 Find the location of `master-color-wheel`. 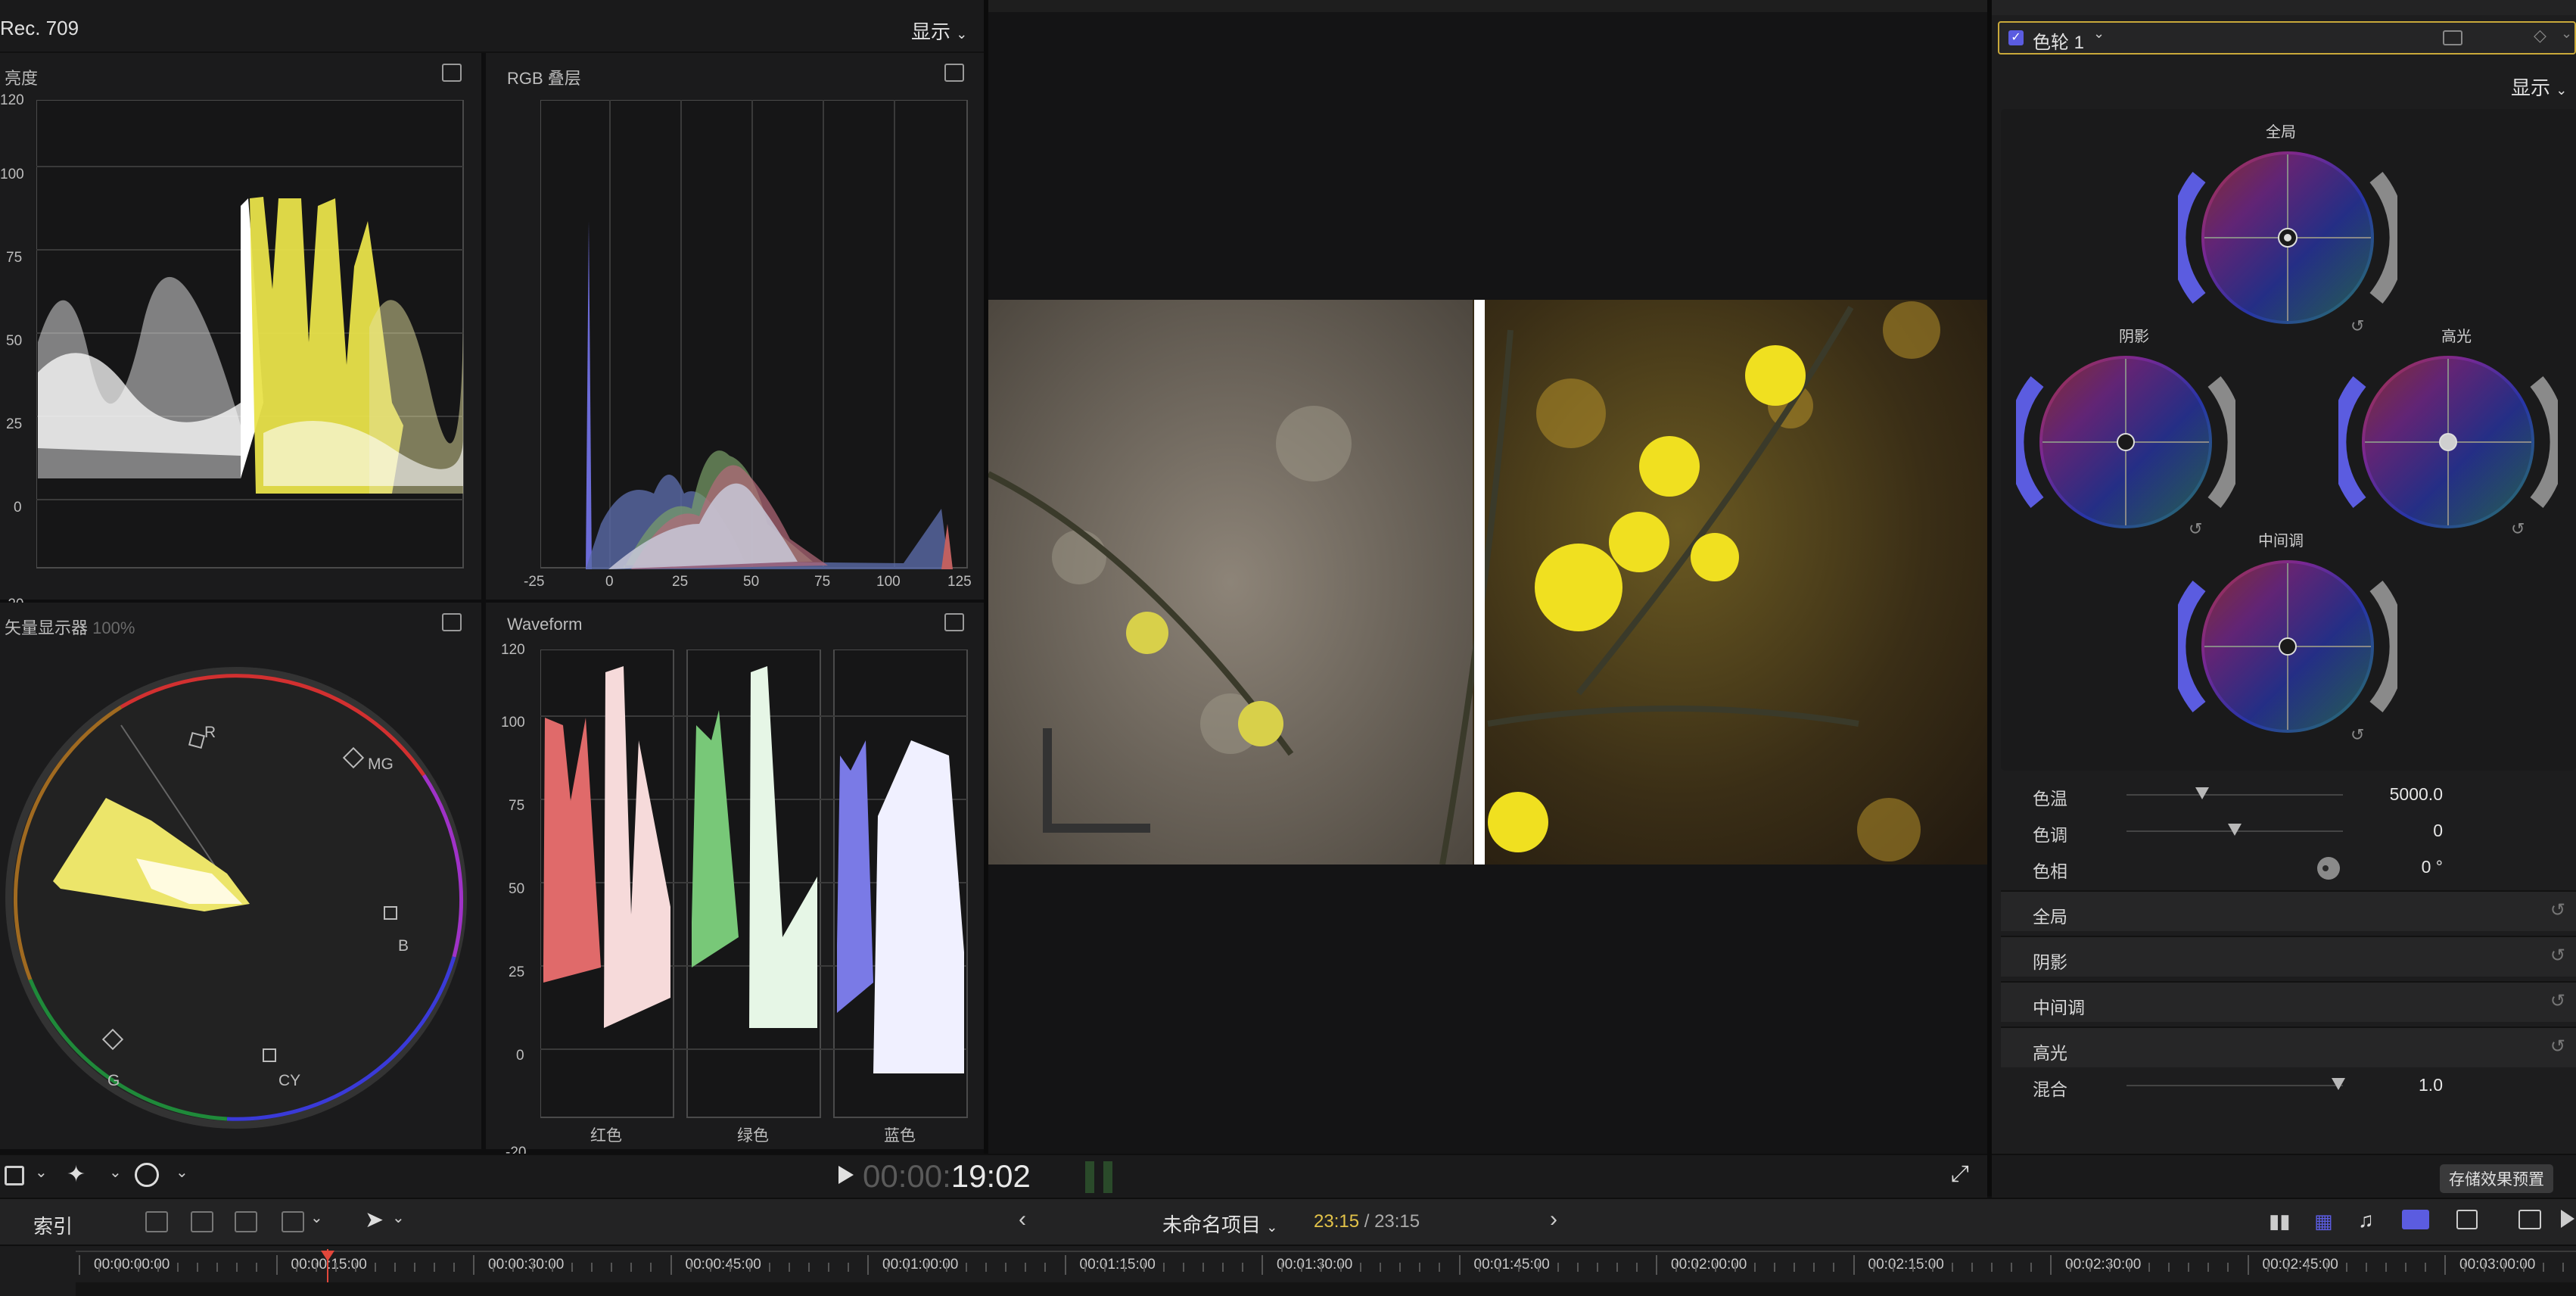

master-color-wheel is located at coordinates (2287, 241).